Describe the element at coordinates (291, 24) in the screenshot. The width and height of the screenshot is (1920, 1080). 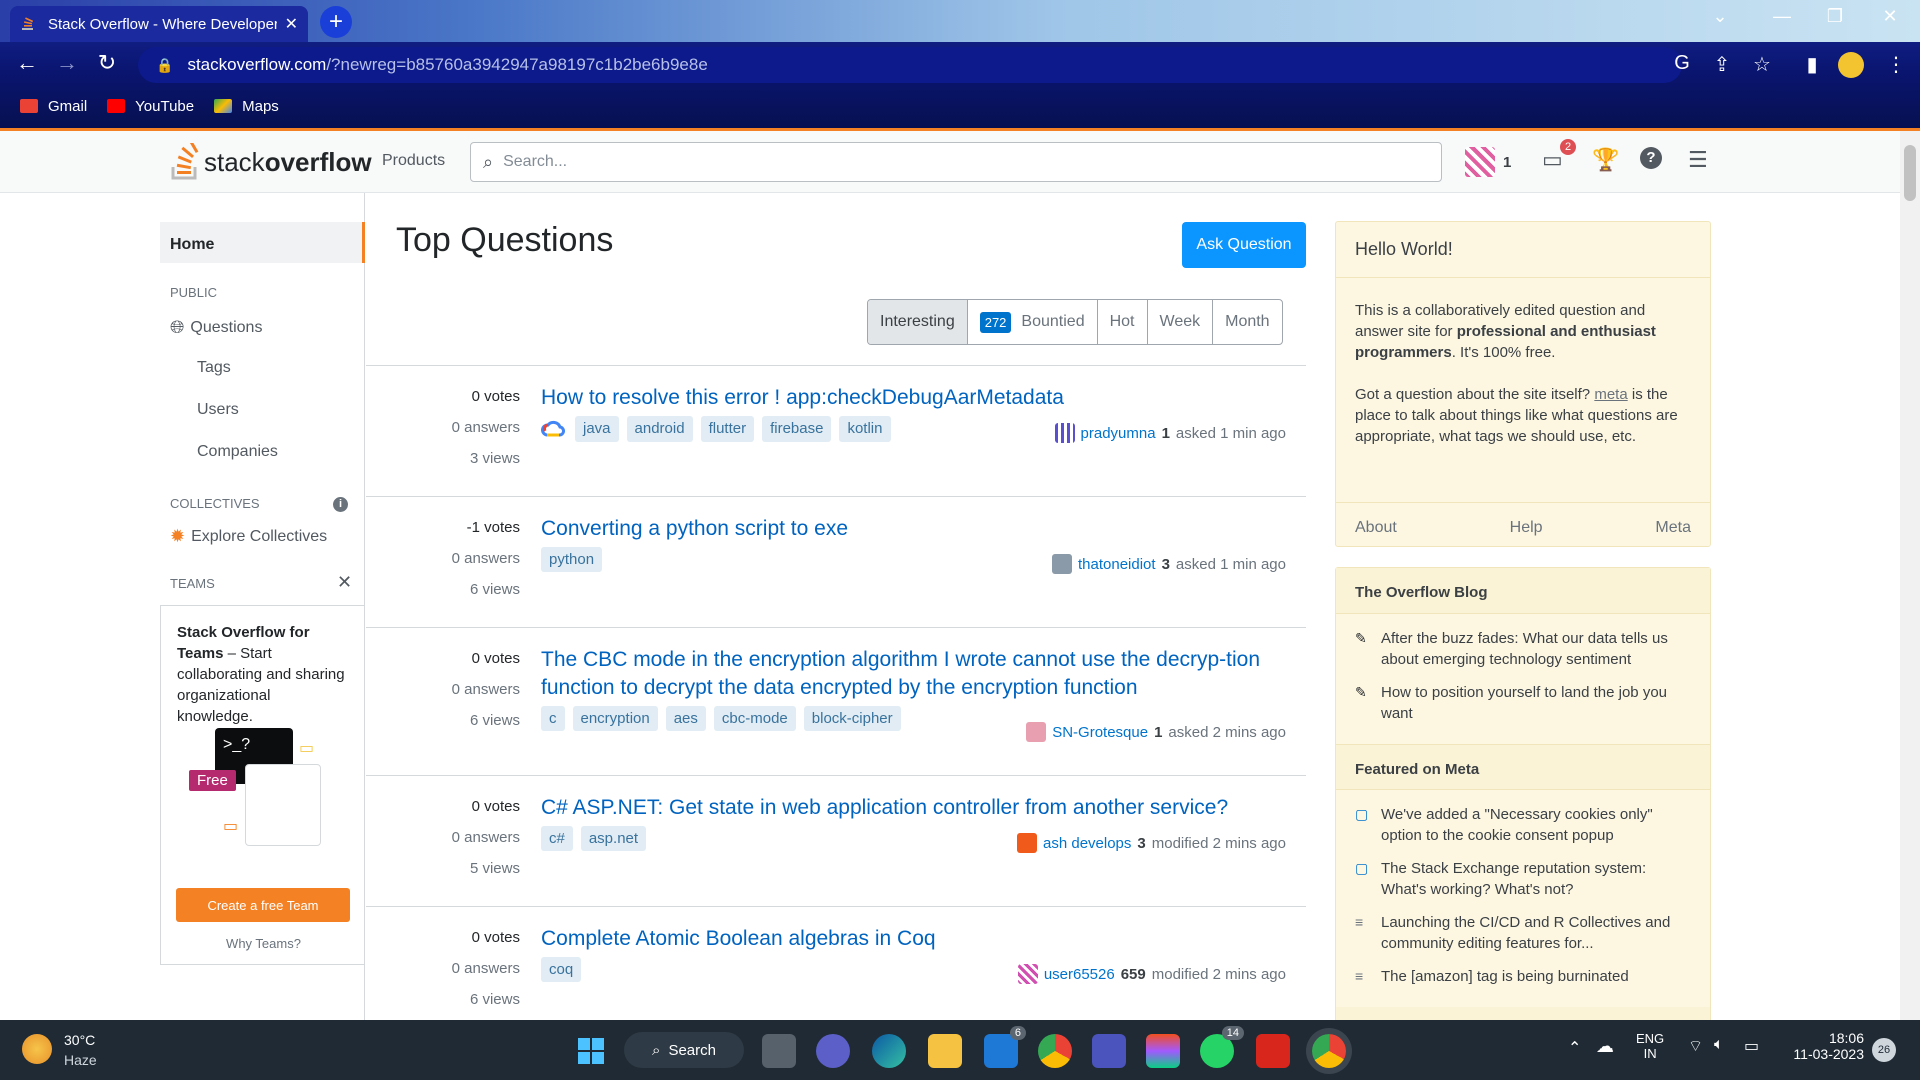
I see `tab-close-icon: ✕` at that location.